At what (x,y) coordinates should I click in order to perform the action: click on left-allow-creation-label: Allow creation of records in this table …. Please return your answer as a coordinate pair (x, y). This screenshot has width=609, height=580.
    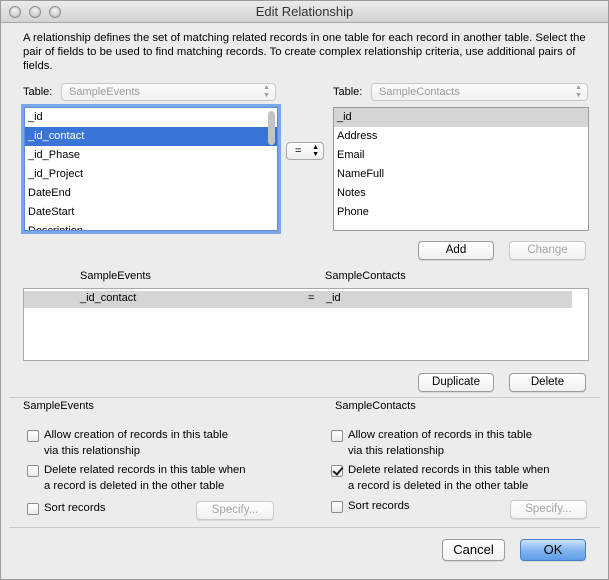
    Looking at the image, I should click on (136, 443).